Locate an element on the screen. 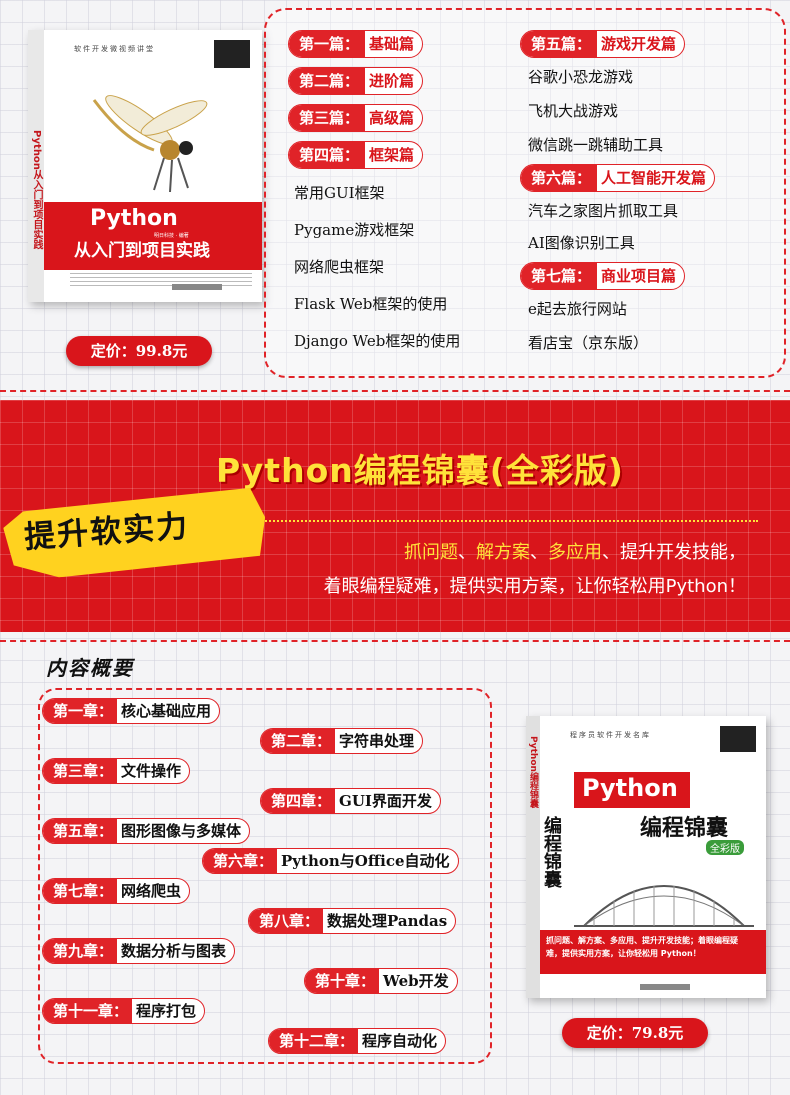  chapter-label-3: 第三章： 文件操作 is located at coordinates (116, 771).